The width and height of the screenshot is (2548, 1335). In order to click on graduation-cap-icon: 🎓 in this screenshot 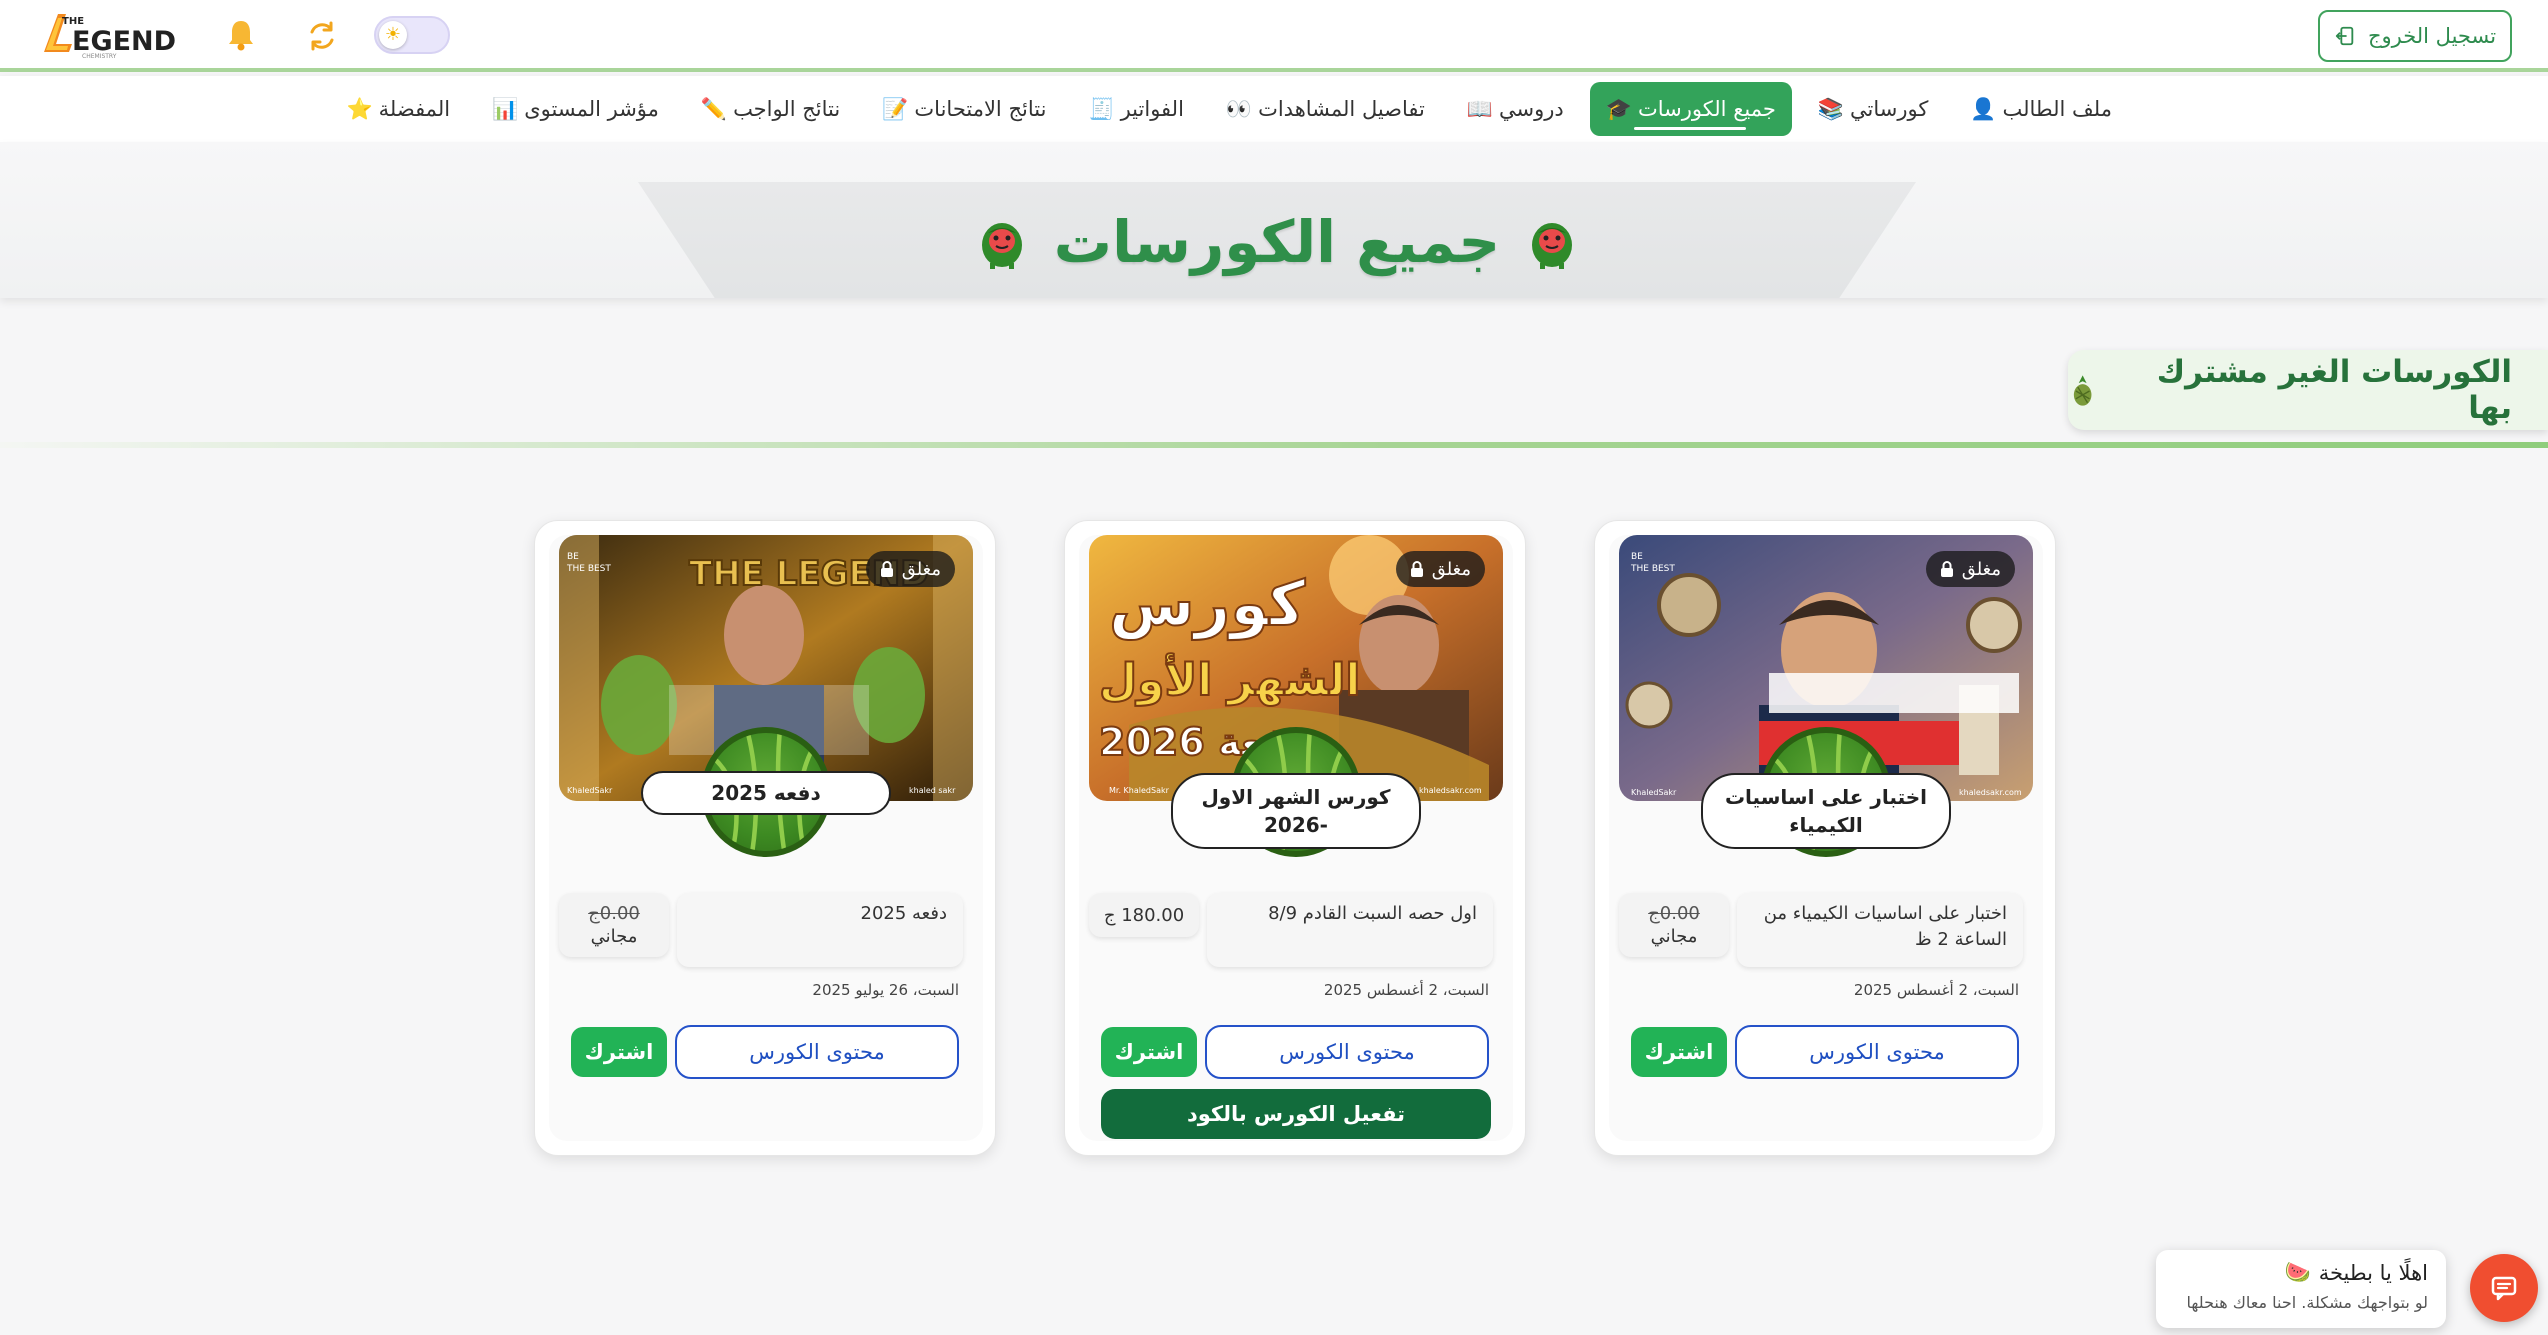, I will do `click(1618, 108)`.